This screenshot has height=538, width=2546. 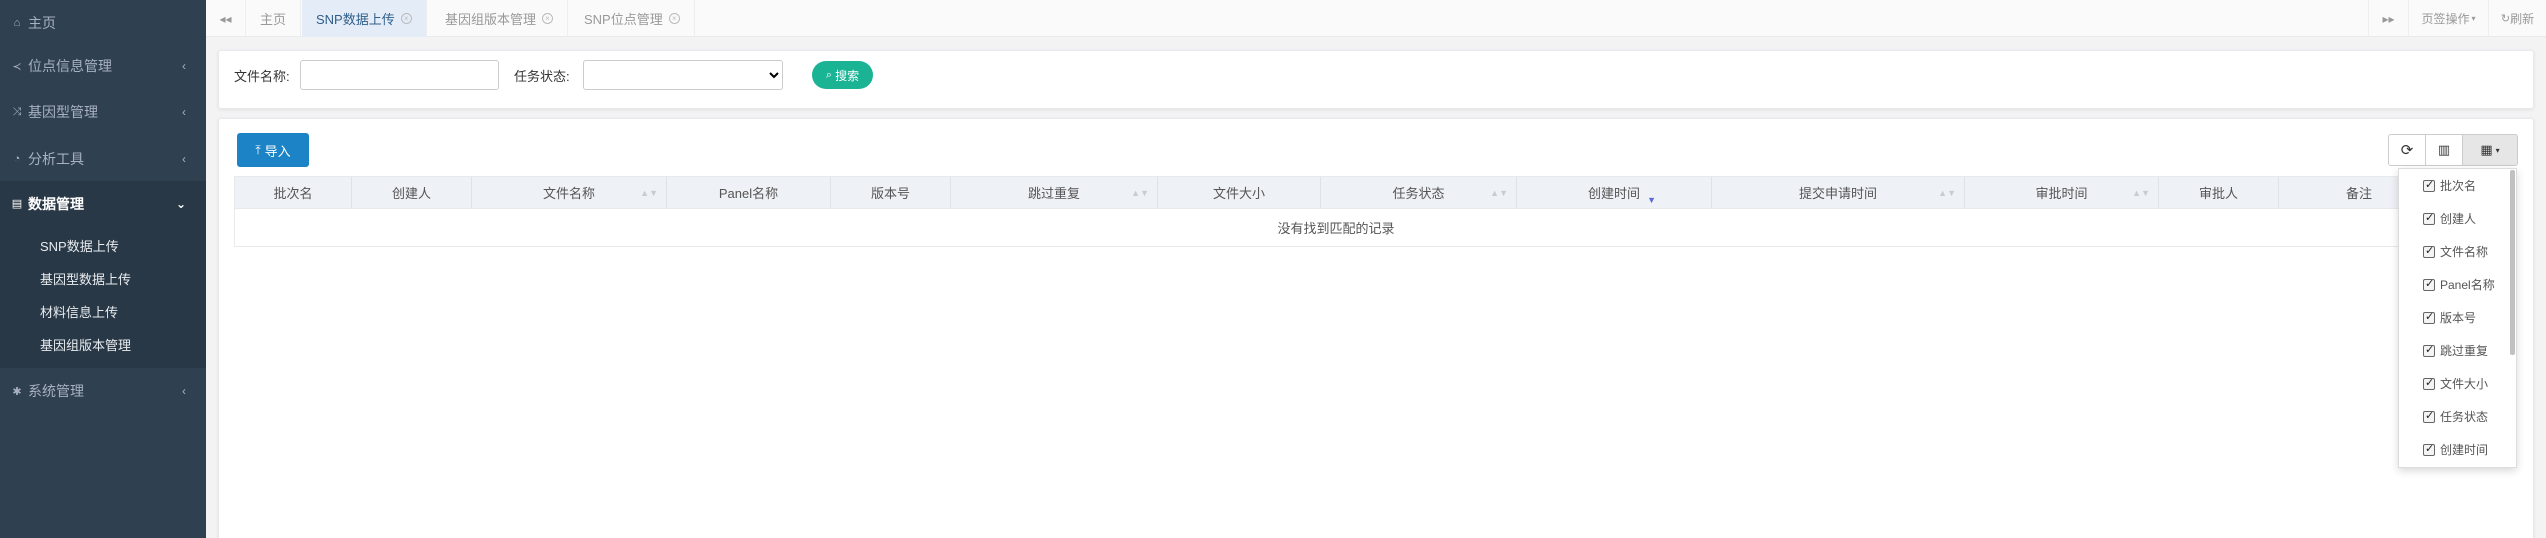 What do you see at coordinates (2358, 193) in the screenshot?
I see `column-header-label: 备注` at bounding box center [2358, 193].